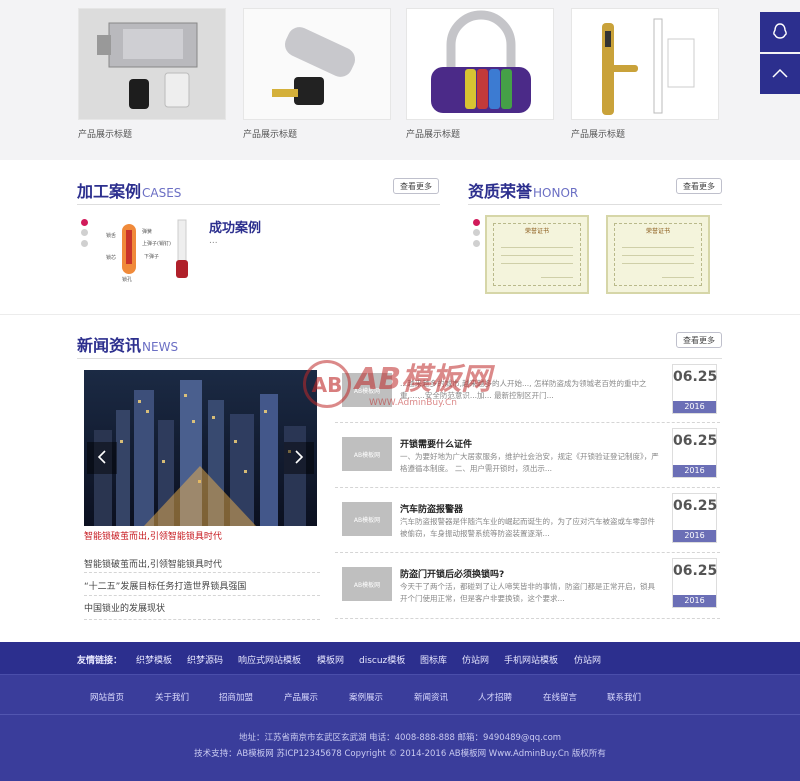 The width and height of the screenshot is (800, 781). I want to click on friend-link: 织梦源码, so click(205, 659).